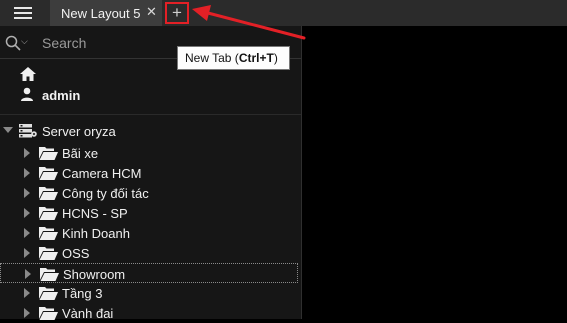 The width and height of the screenshot is (567, 323). What do you see at coordinates (8, 130) in the screenshot?
I see `caret-down-icon` at bounding box center [8, 130].